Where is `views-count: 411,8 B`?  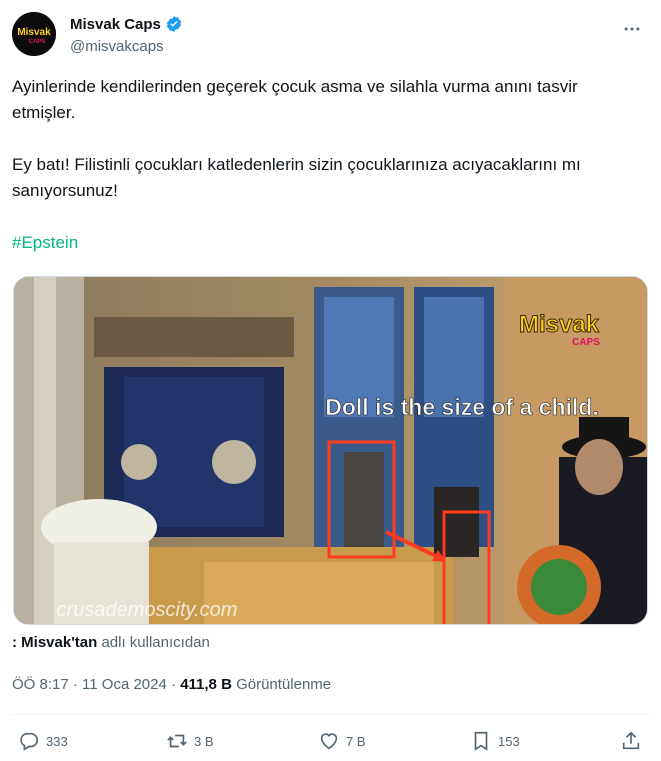
views-count: 411,8 B is located at coordinates (206, 684).